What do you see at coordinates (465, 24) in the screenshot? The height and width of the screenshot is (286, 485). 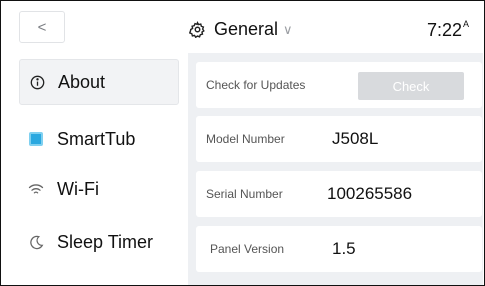 I see `clock-suffix: A` at bounding box center [465, 24].